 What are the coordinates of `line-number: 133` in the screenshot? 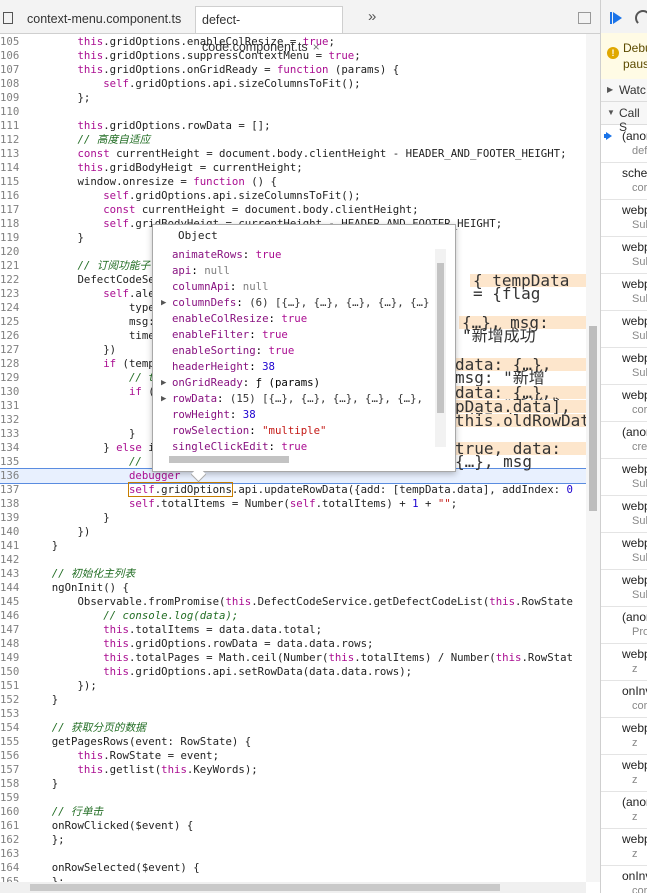 It's located at (9, 434).